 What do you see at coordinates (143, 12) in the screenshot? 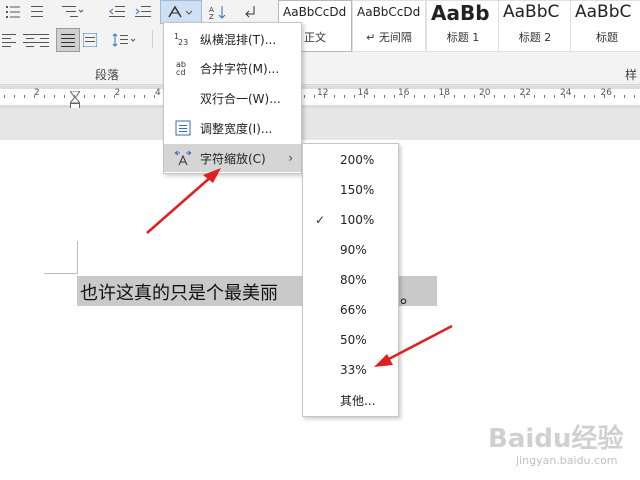
I see `increase-indent-icon` at bounding box center [143, 12].